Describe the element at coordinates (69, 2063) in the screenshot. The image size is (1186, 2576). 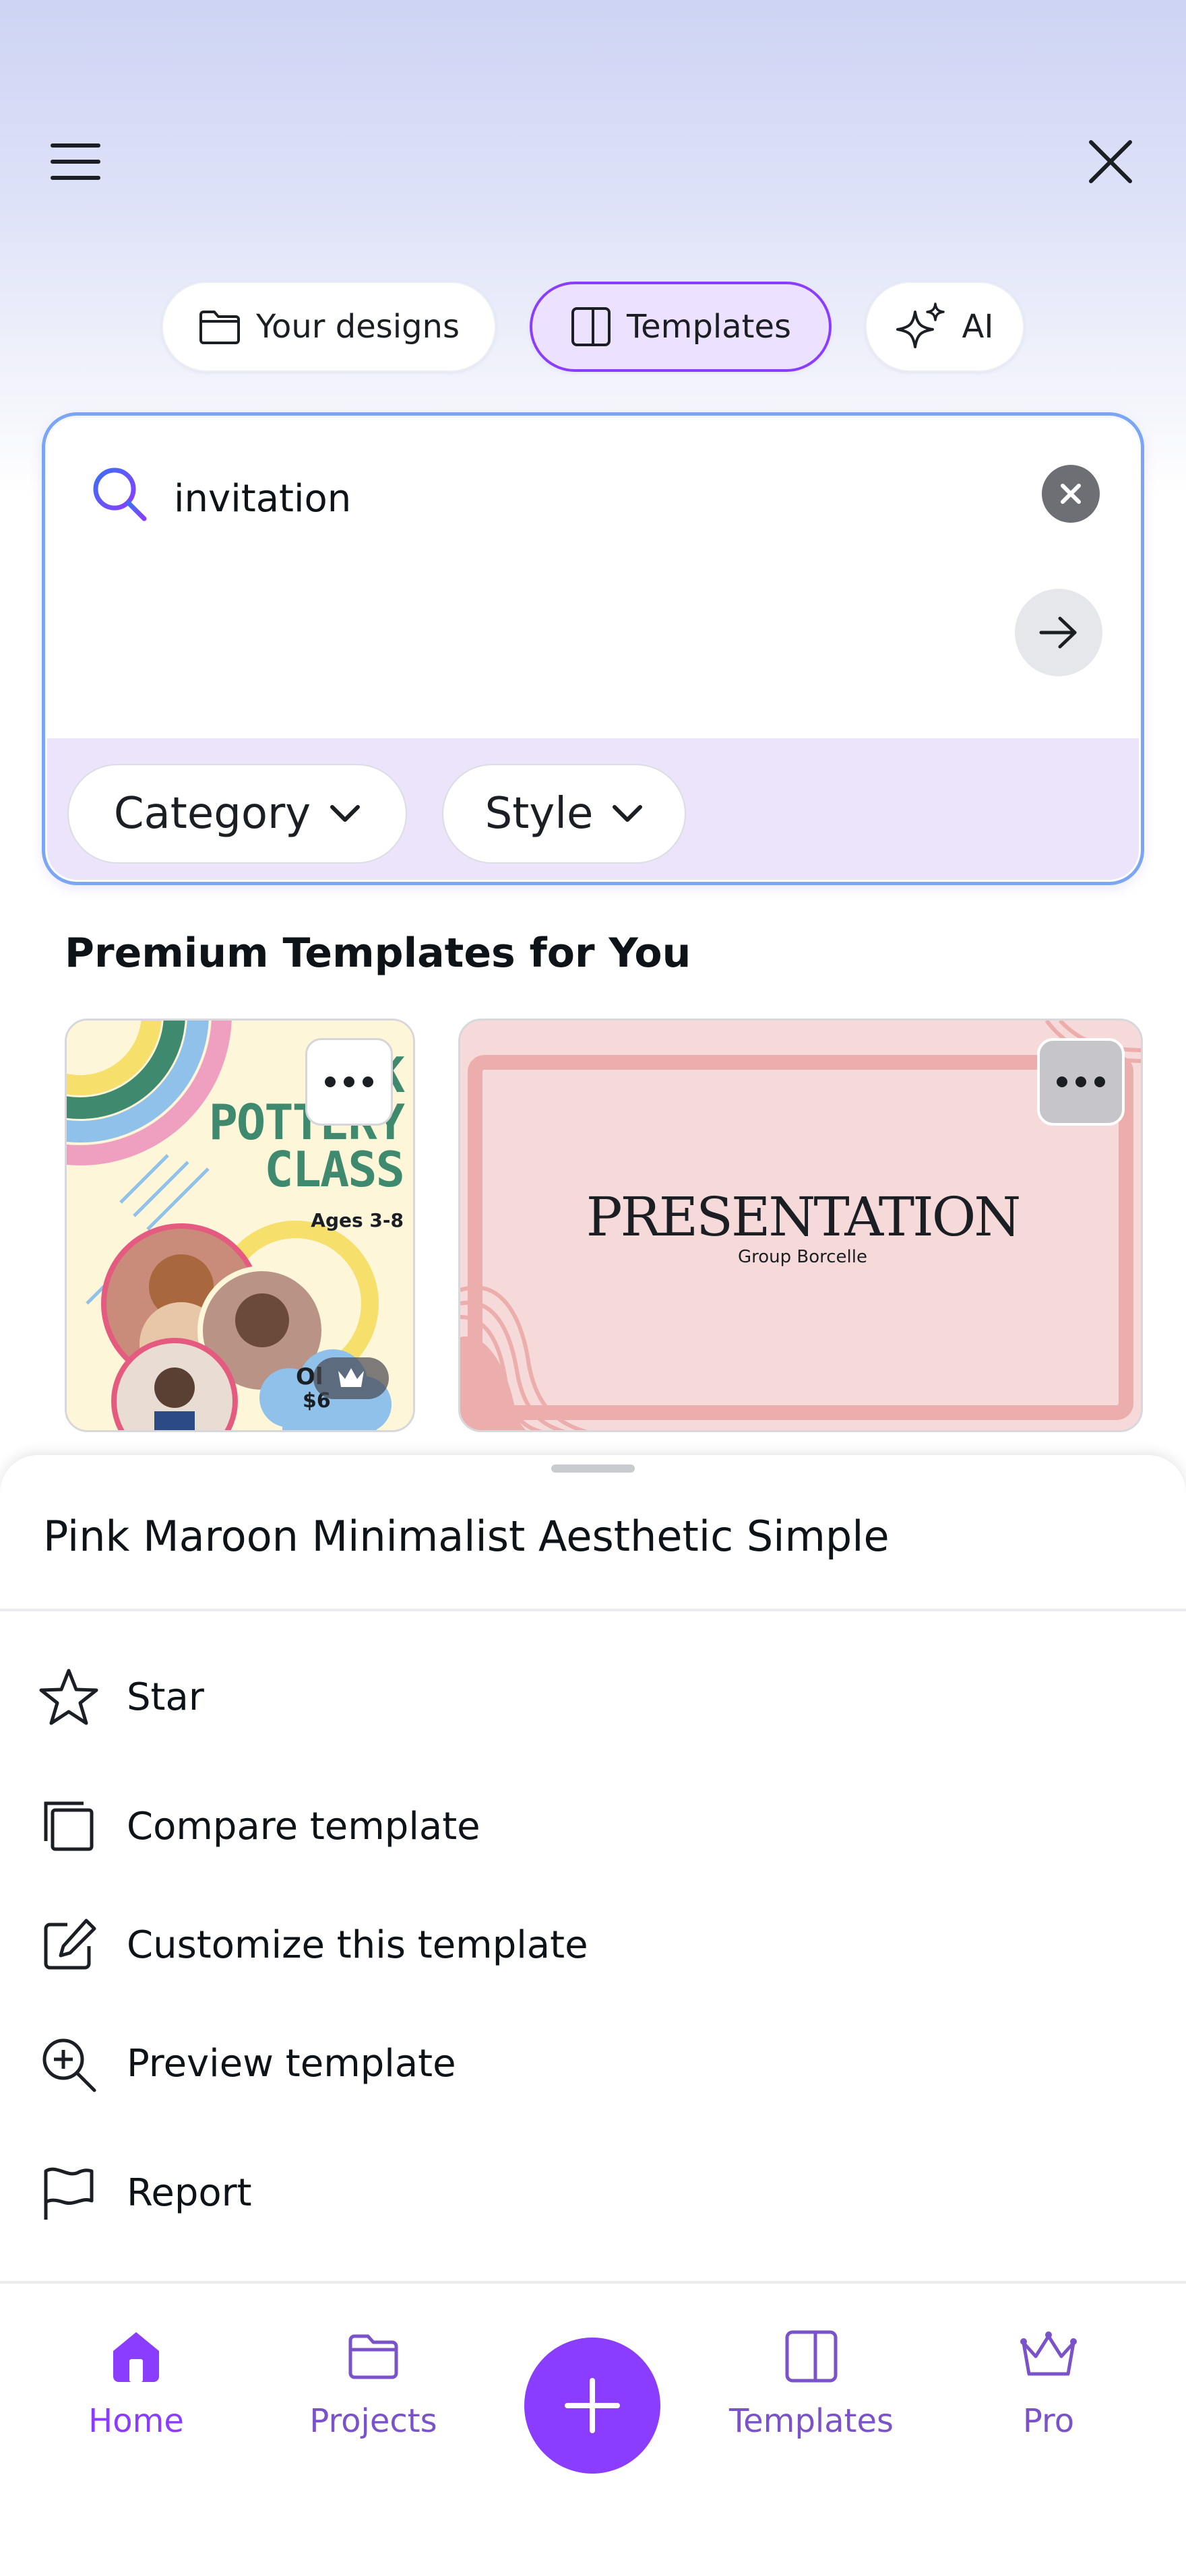
I see `zoom-in-icon` at that location.